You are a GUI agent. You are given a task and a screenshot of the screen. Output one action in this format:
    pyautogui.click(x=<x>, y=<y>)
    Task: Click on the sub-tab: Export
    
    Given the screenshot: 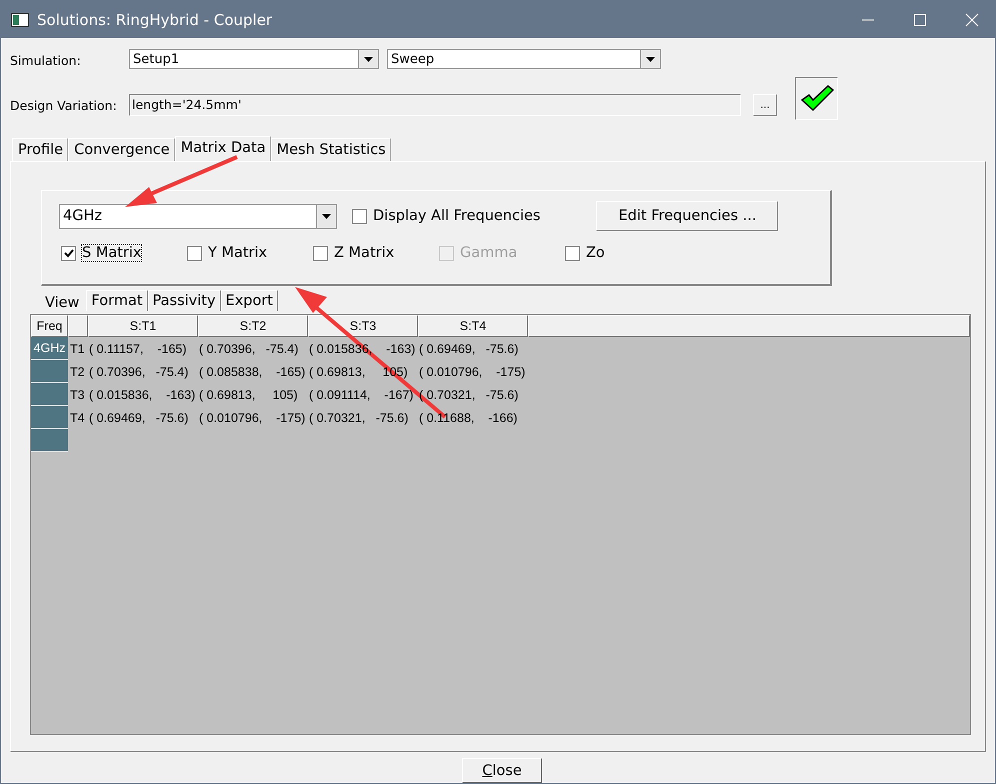 What is the action you would take?
    pyautogui.click(x=249, y=300)
    